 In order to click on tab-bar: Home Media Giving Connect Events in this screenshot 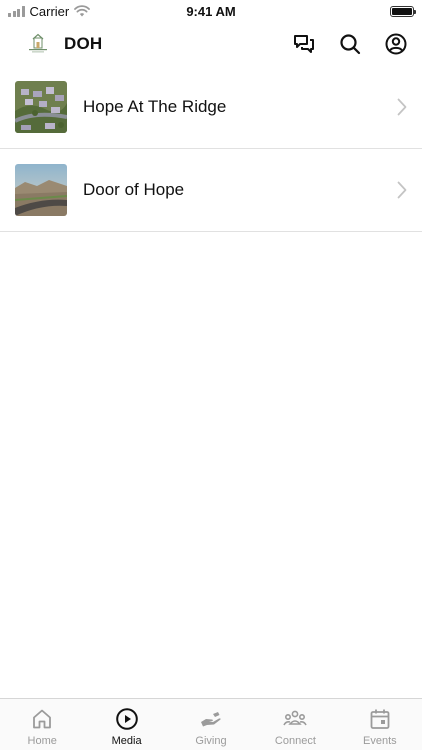, I will do `click(211, 724)`.